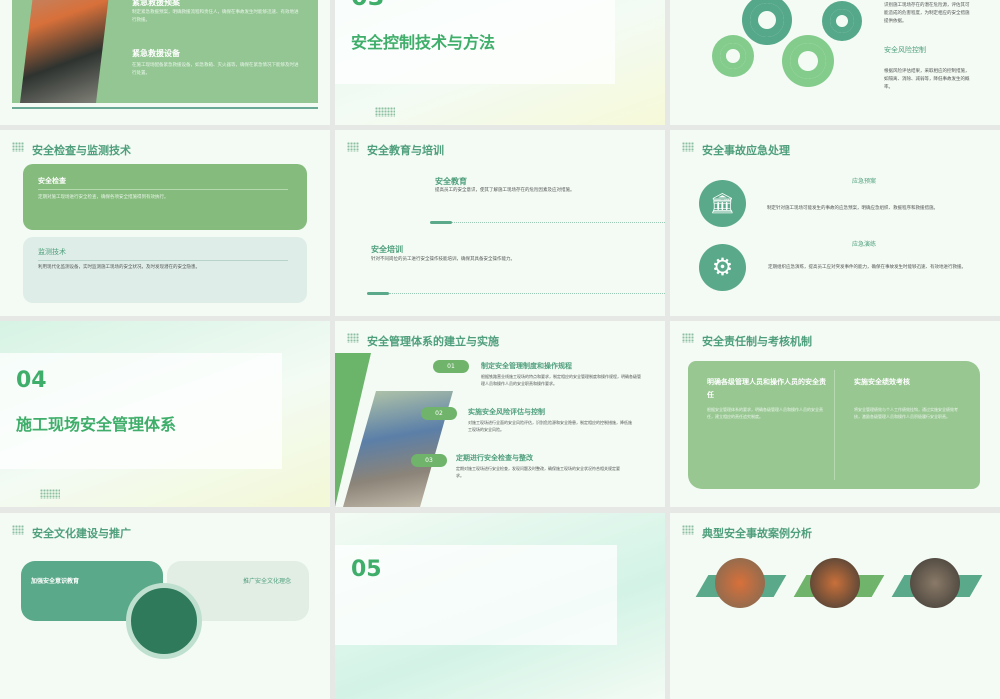 This screenshot has width=1000, height=699. Describe the element at coordinates (494, 458) in the screenshot. I see `step-title: 定期进行安全检查与整改` at that location.